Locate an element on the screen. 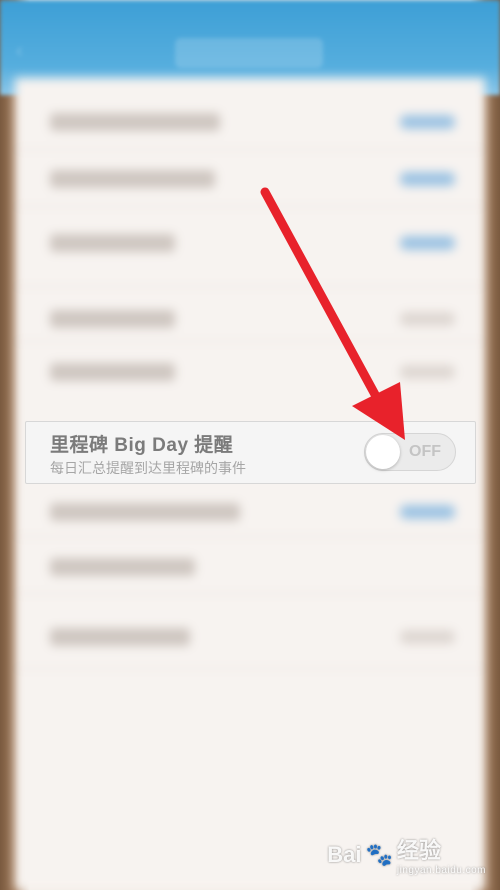 The height and width of the screenshot is (890, 500). watermark-brand: Bai is located at coordinates (344, 854).